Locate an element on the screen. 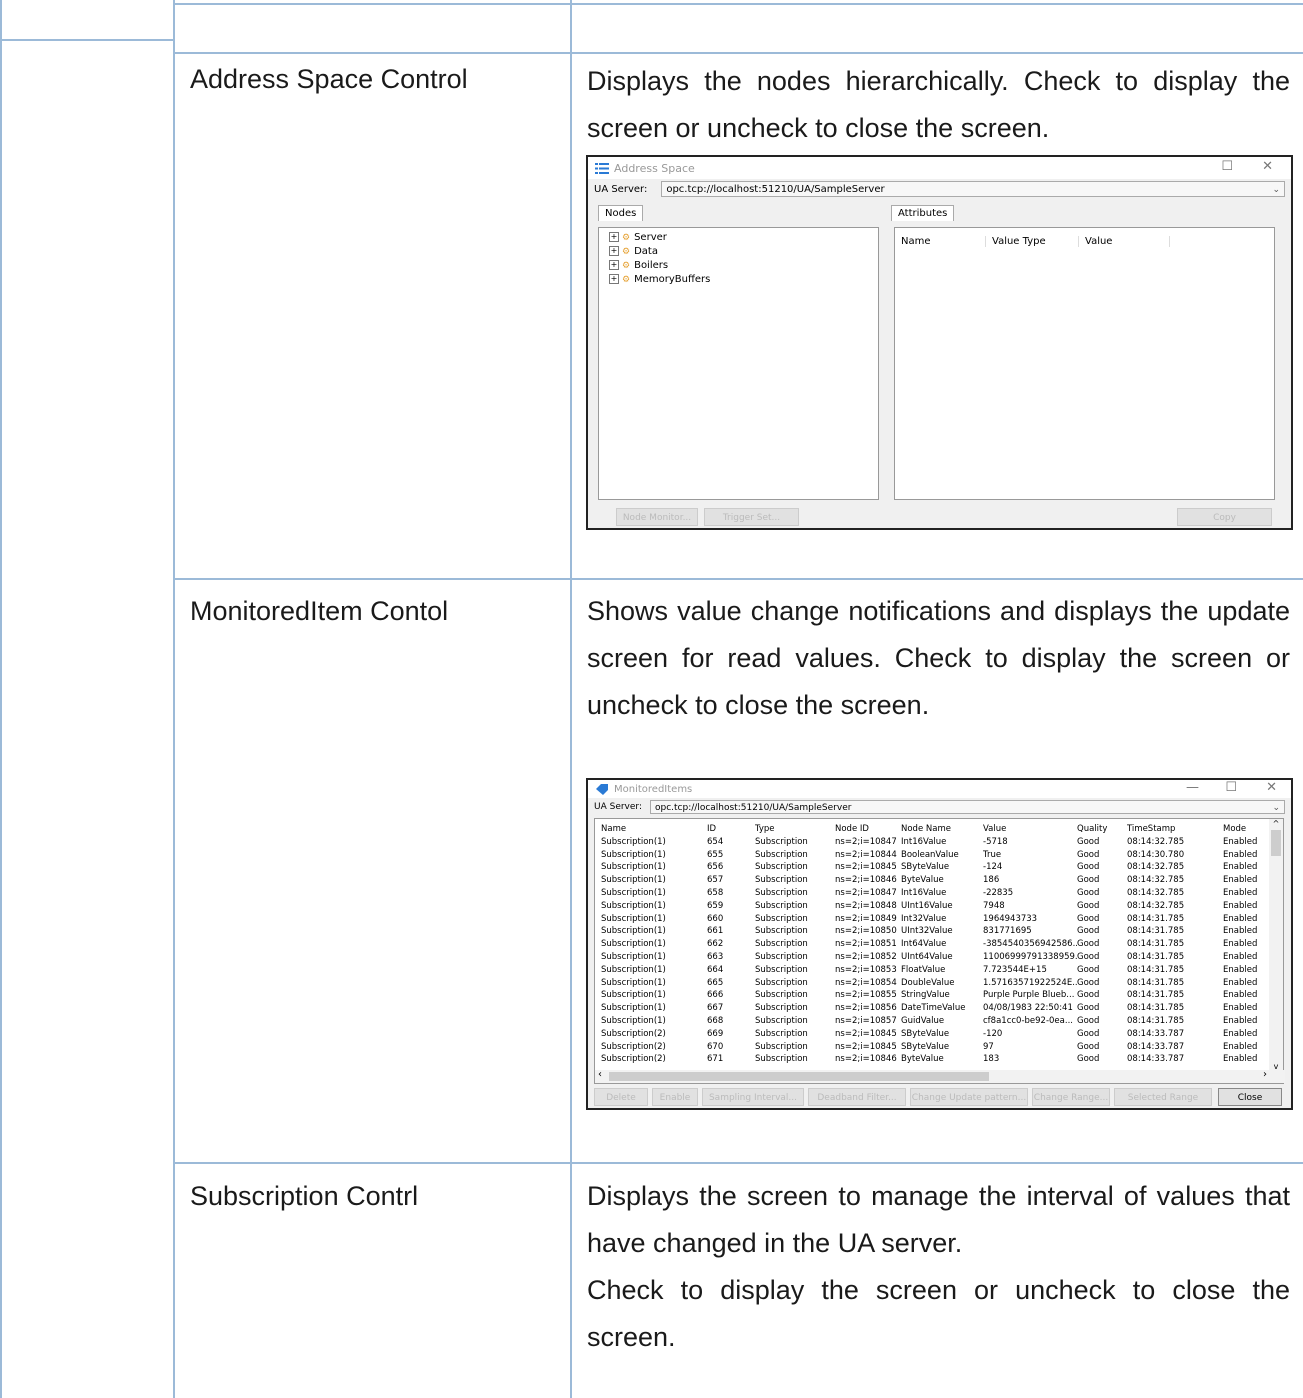 This screenshot has width=1303, height=1398. column-header: Node ID is located at coordinates (868, 829).